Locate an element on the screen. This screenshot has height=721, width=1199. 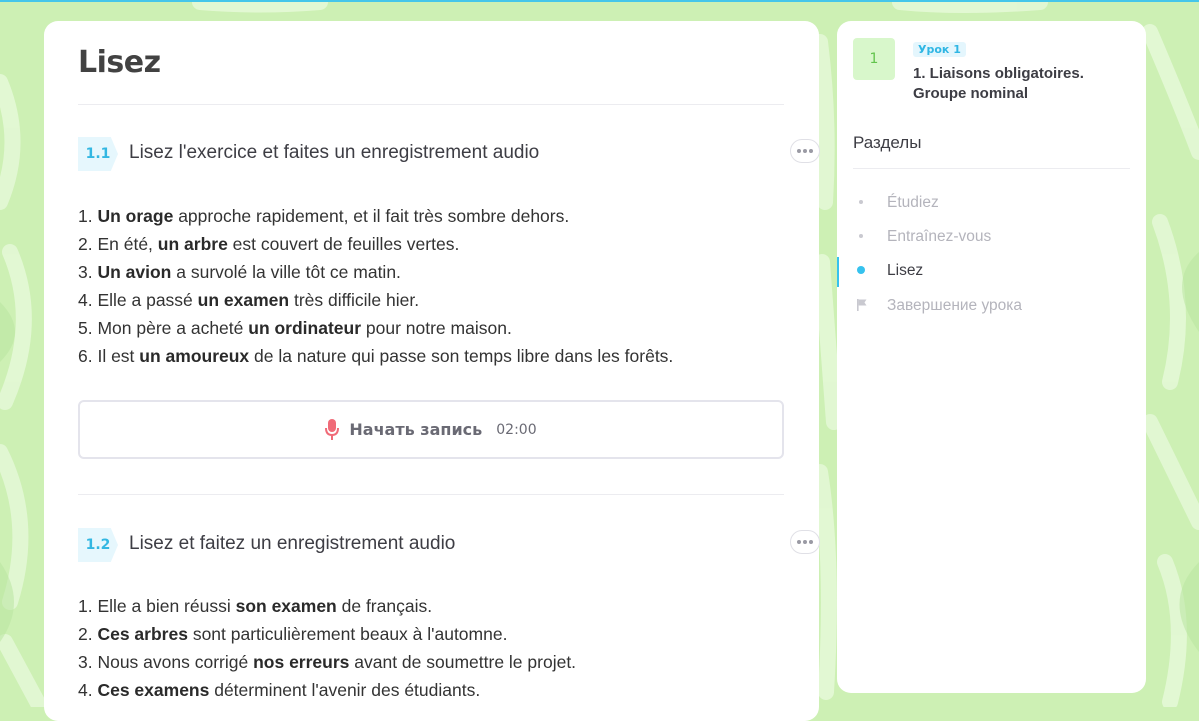
section-item-lisez: Lisez is located at coordinates (991, 272).